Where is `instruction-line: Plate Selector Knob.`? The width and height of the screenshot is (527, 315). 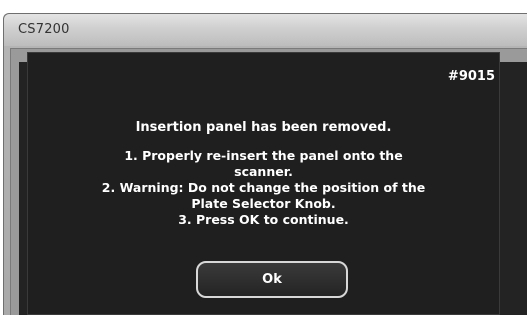
instruction-line: Plate Selector Knob. is located at coordinates (263, 203).